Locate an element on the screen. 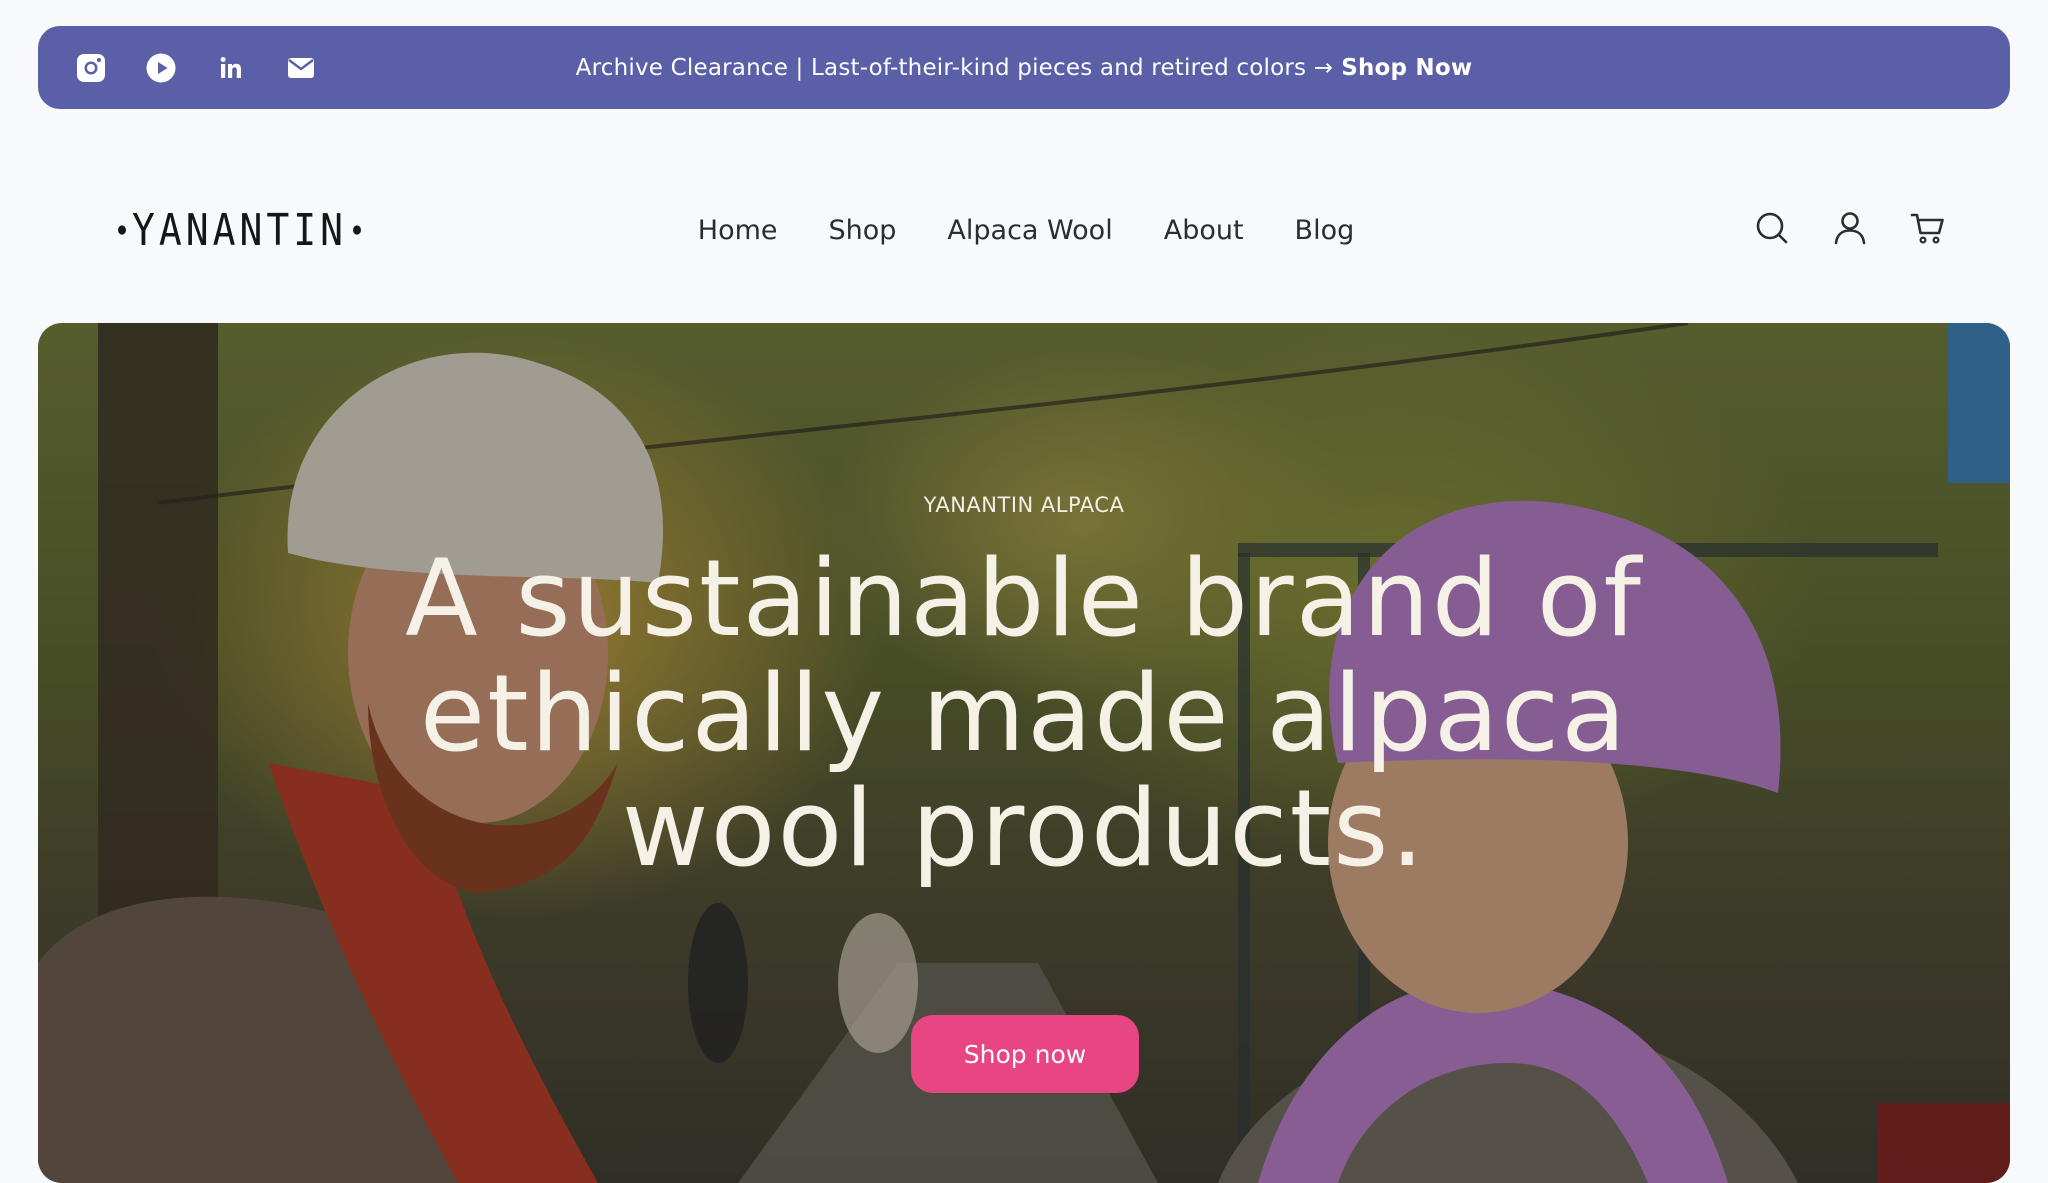 This screenshot has height=1183, width=2048. account-icon is located at coordinates (1850, 228).